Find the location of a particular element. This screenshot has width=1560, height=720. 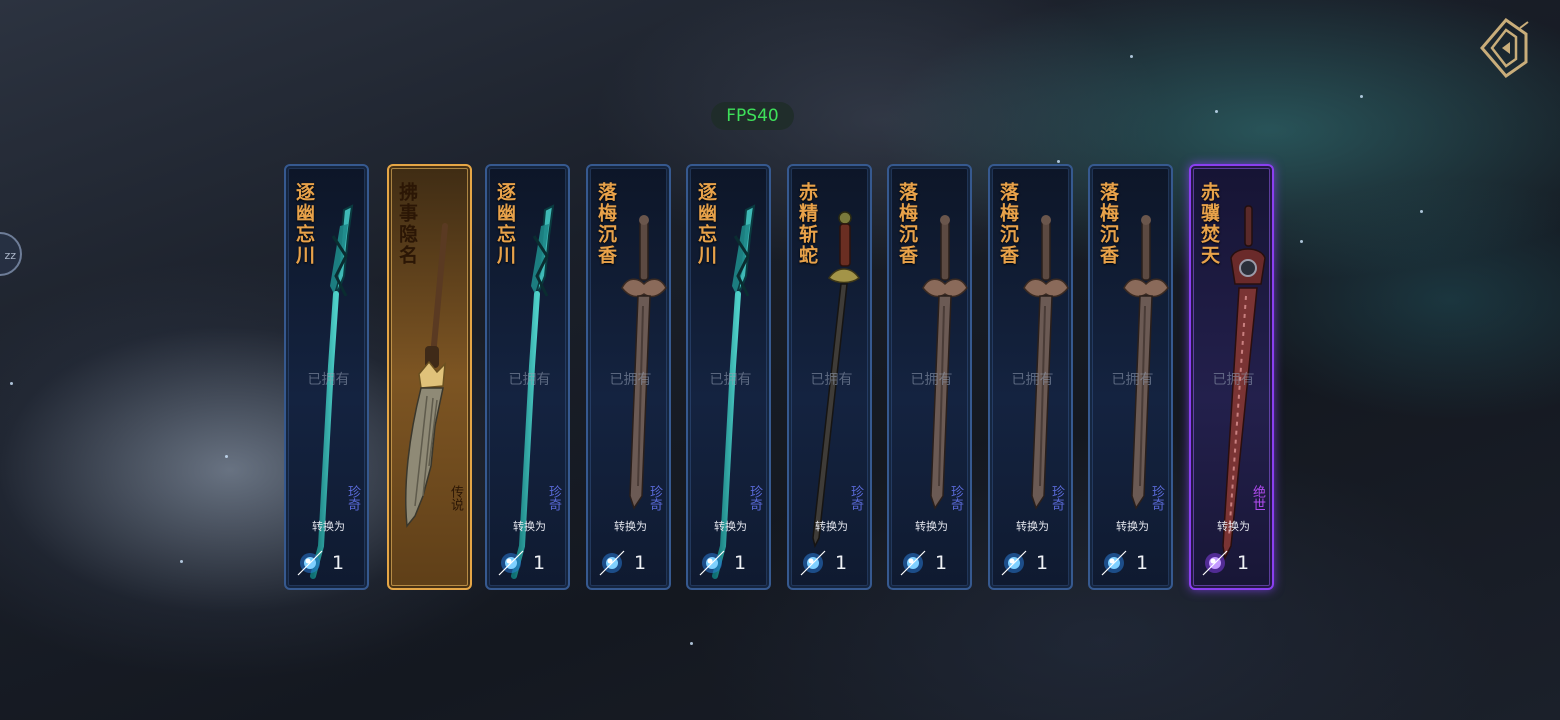

rarity-tag: 传说 is located at coordinates (453, 495).